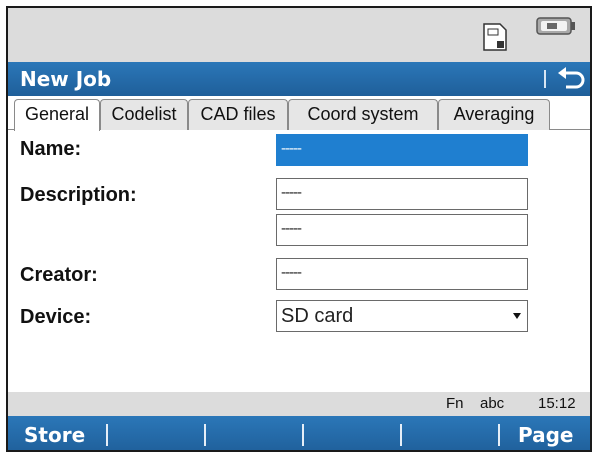 This screenshot has width=598, height=458. I want to click on battery-icon, so click(555, 26).